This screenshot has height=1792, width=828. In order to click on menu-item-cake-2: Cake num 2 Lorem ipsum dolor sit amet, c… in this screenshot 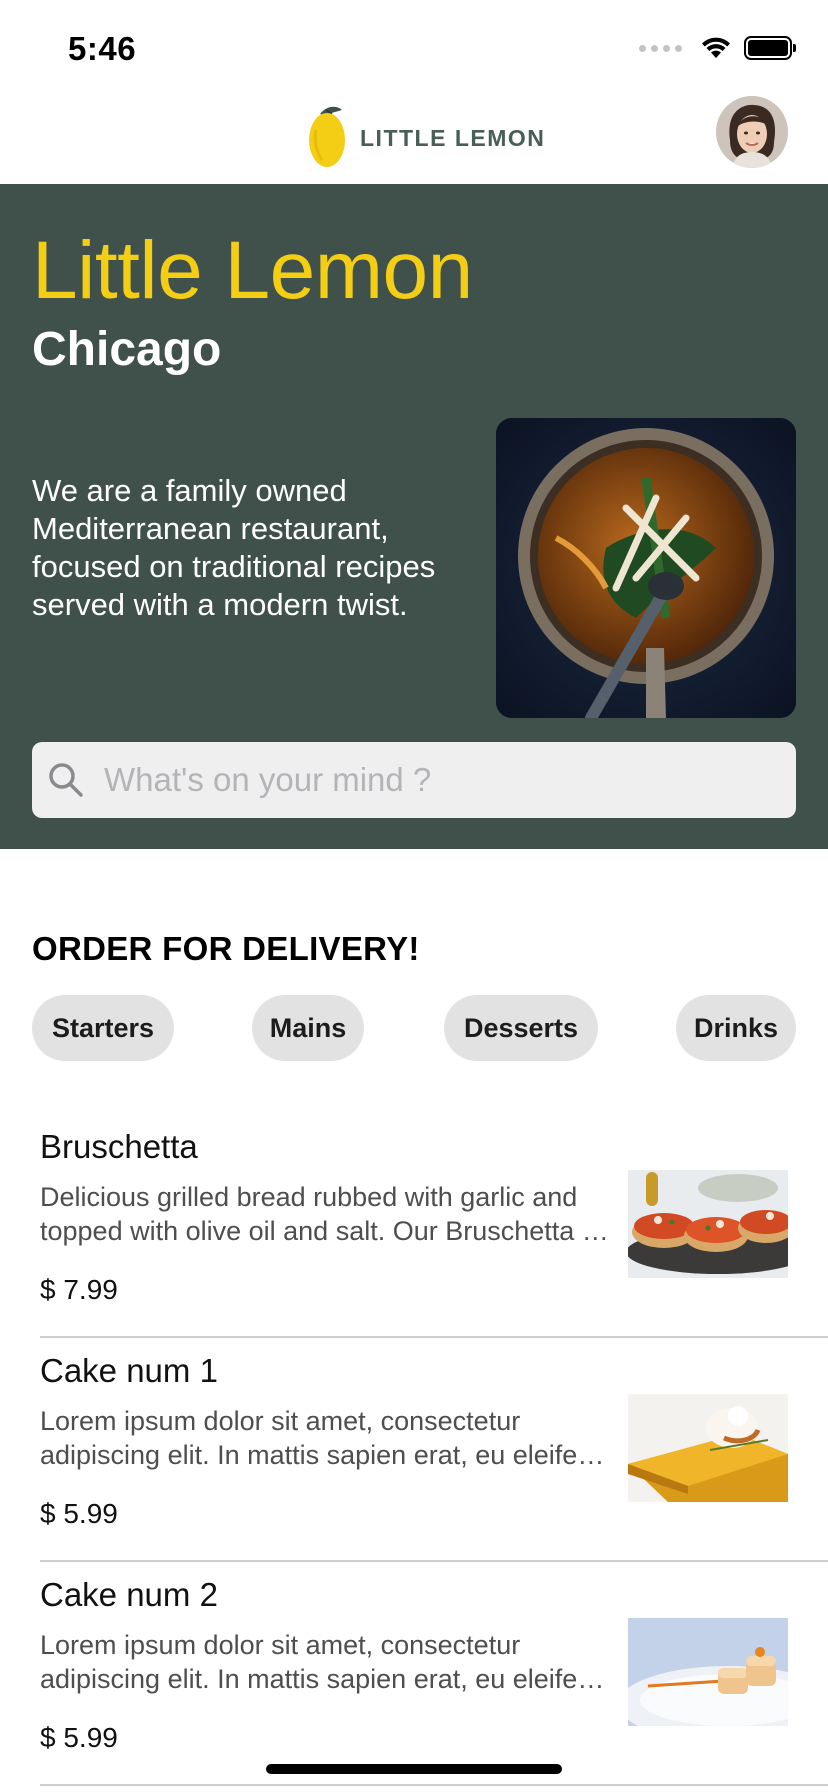, I will do `click(414, 1674)`.